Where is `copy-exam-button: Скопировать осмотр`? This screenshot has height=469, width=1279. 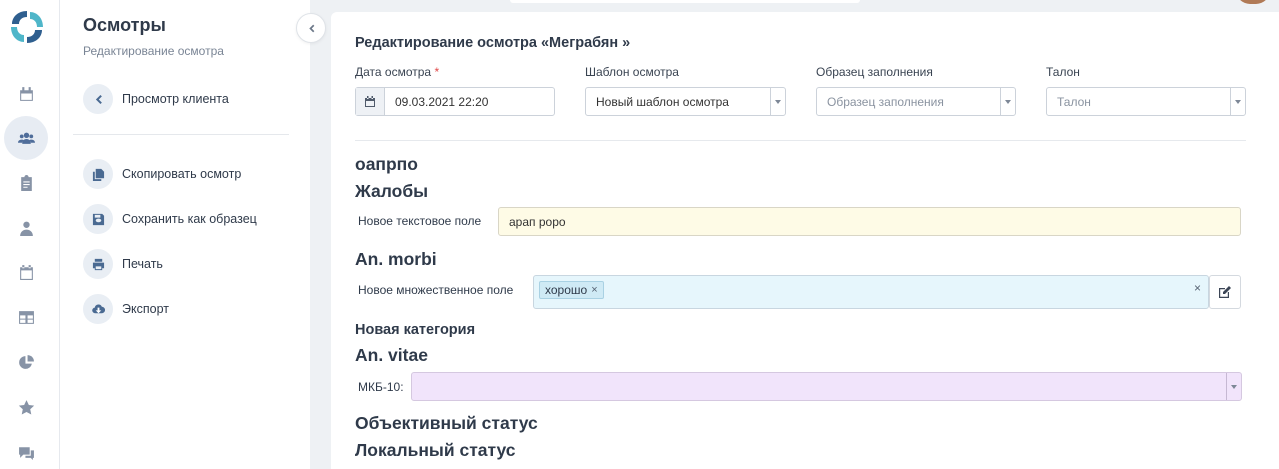 copy-exam-button: Скопировать осмотр is located at coordinates (162, 174).